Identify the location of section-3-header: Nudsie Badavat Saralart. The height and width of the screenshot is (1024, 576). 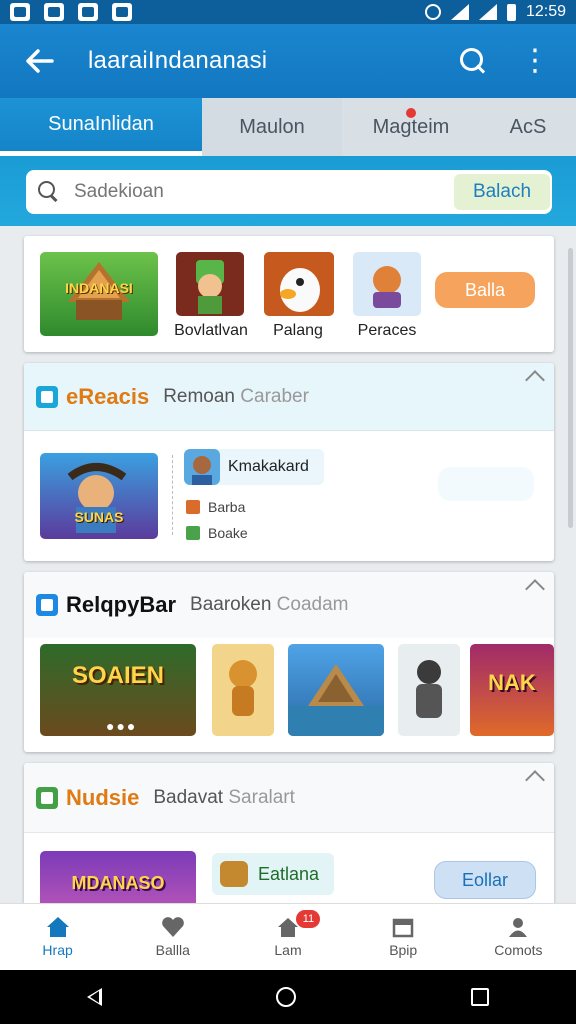
(289, 798).